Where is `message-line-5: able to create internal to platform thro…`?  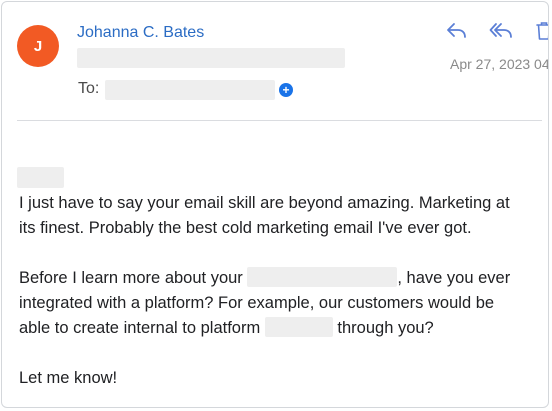 message-line-5: able to create internal to platform thro… is located at coordinates (226, 328).